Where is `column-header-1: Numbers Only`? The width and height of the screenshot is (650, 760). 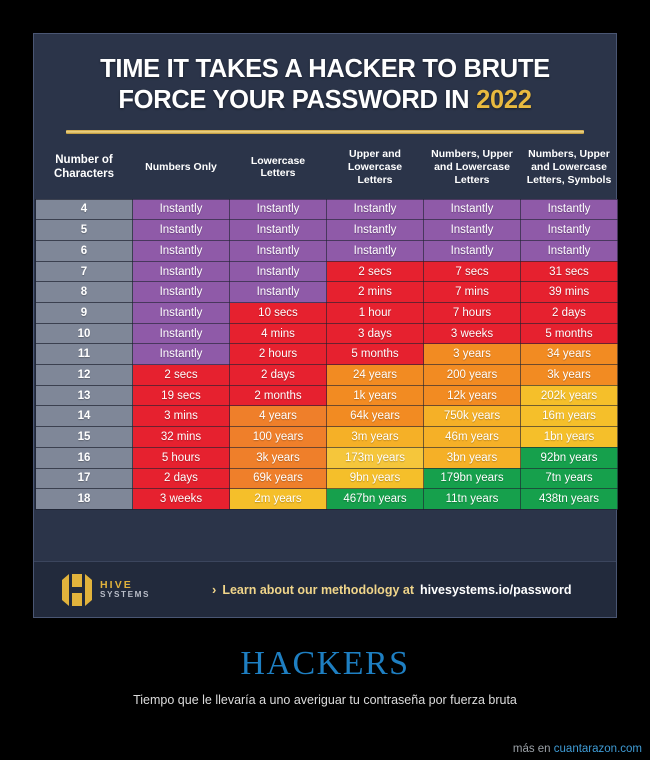
column-header-1: Numbers Only is located at coordinates (181, 167).